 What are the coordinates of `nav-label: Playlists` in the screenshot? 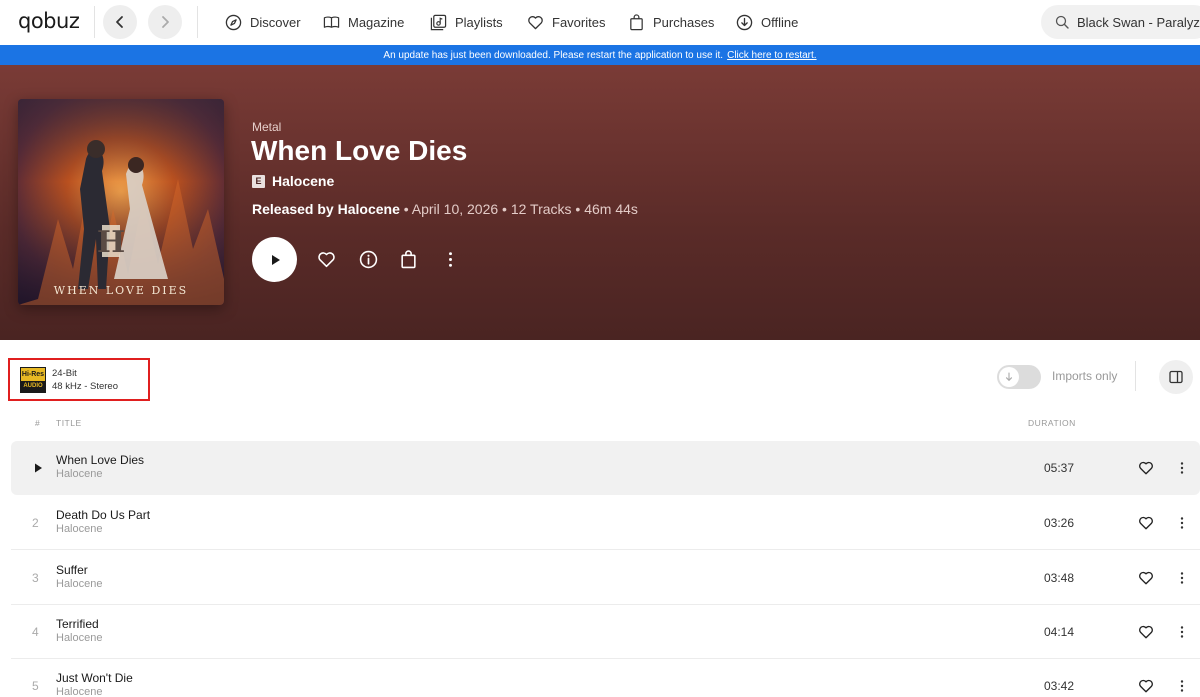 It's located at (479, 22).